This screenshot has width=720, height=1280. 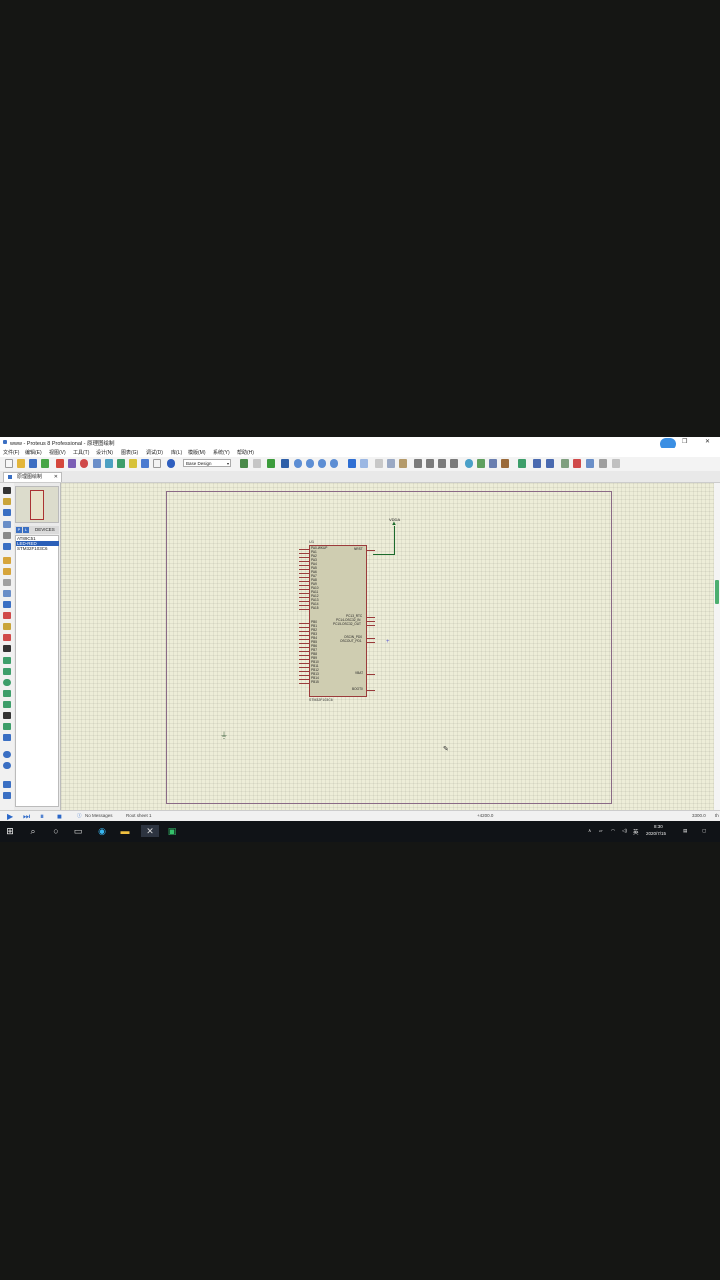 I want to click on 2d-arc-icon, so click(x=7, y=693).